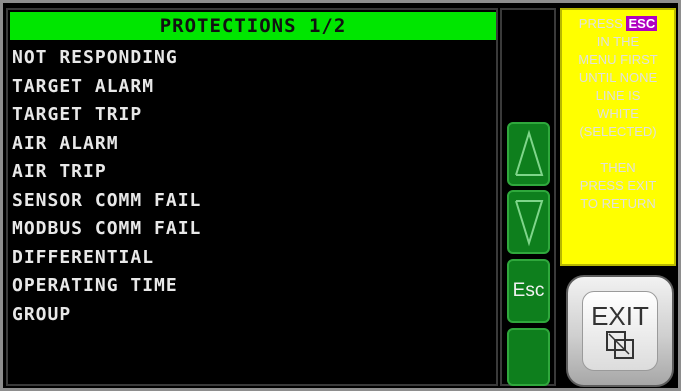 This screenshot has width=681, height=391. I want to click on exit-squares-icon, so click(620, 345).